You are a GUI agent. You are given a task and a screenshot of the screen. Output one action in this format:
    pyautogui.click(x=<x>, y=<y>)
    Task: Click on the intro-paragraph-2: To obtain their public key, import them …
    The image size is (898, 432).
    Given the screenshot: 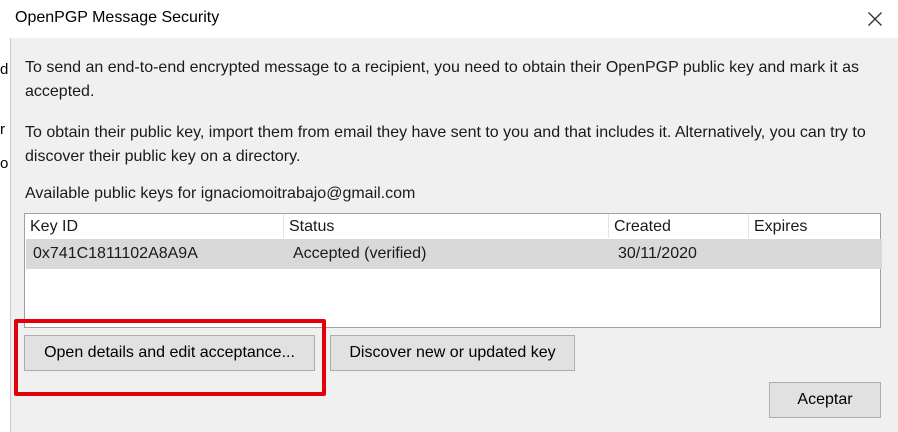 What is the action you would take?
    pyautogui.click(x=445, y=144)
    